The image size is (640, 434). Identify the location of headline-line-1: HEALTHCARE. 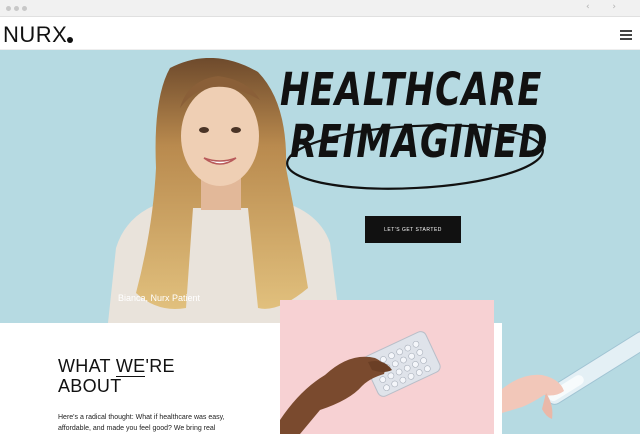
(411, 89).